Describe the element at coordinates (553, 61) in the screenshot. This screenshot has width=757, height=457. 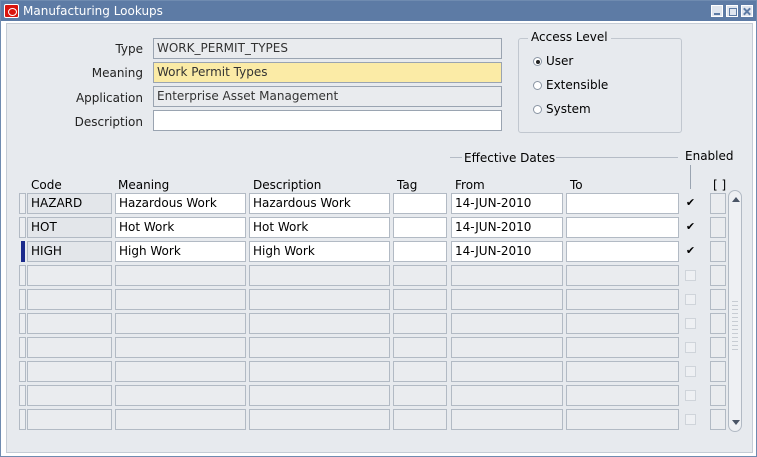
I see `radio-user: User` at that location.